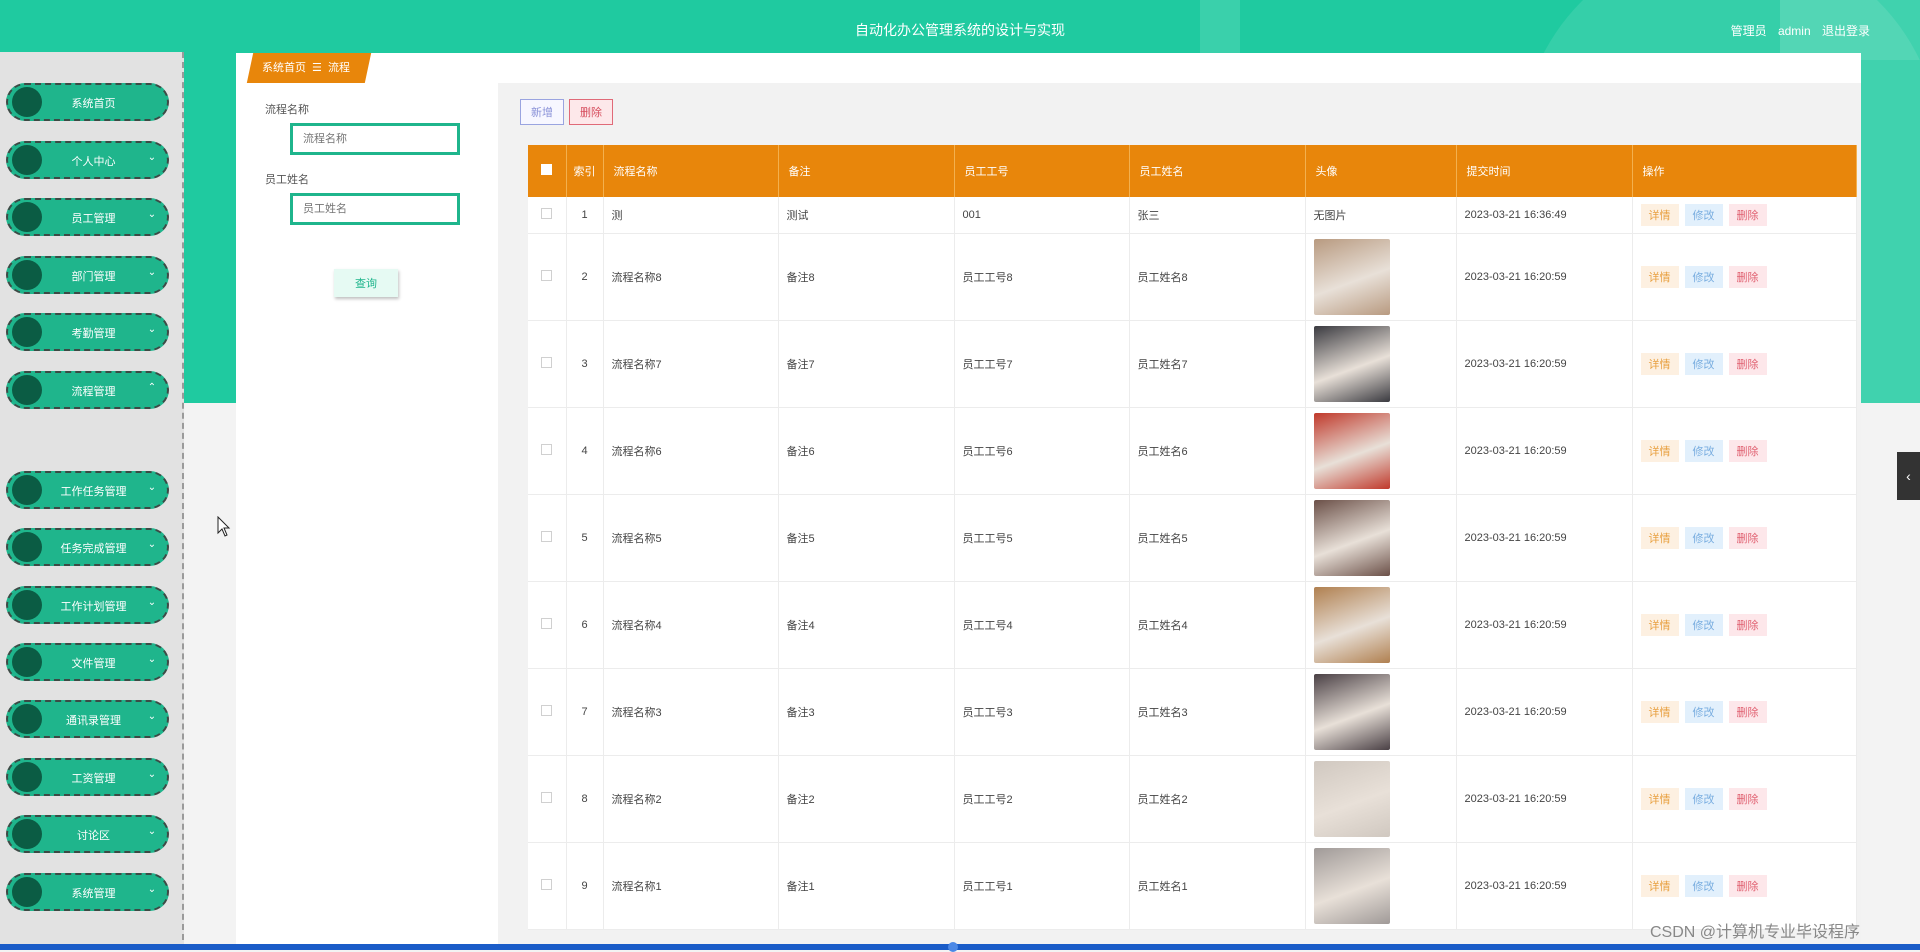 The height and width of the screenshot is (952, 1920). I want to click on sidebar-item-salary: 工资管理 ⌄, so click(87, 777).